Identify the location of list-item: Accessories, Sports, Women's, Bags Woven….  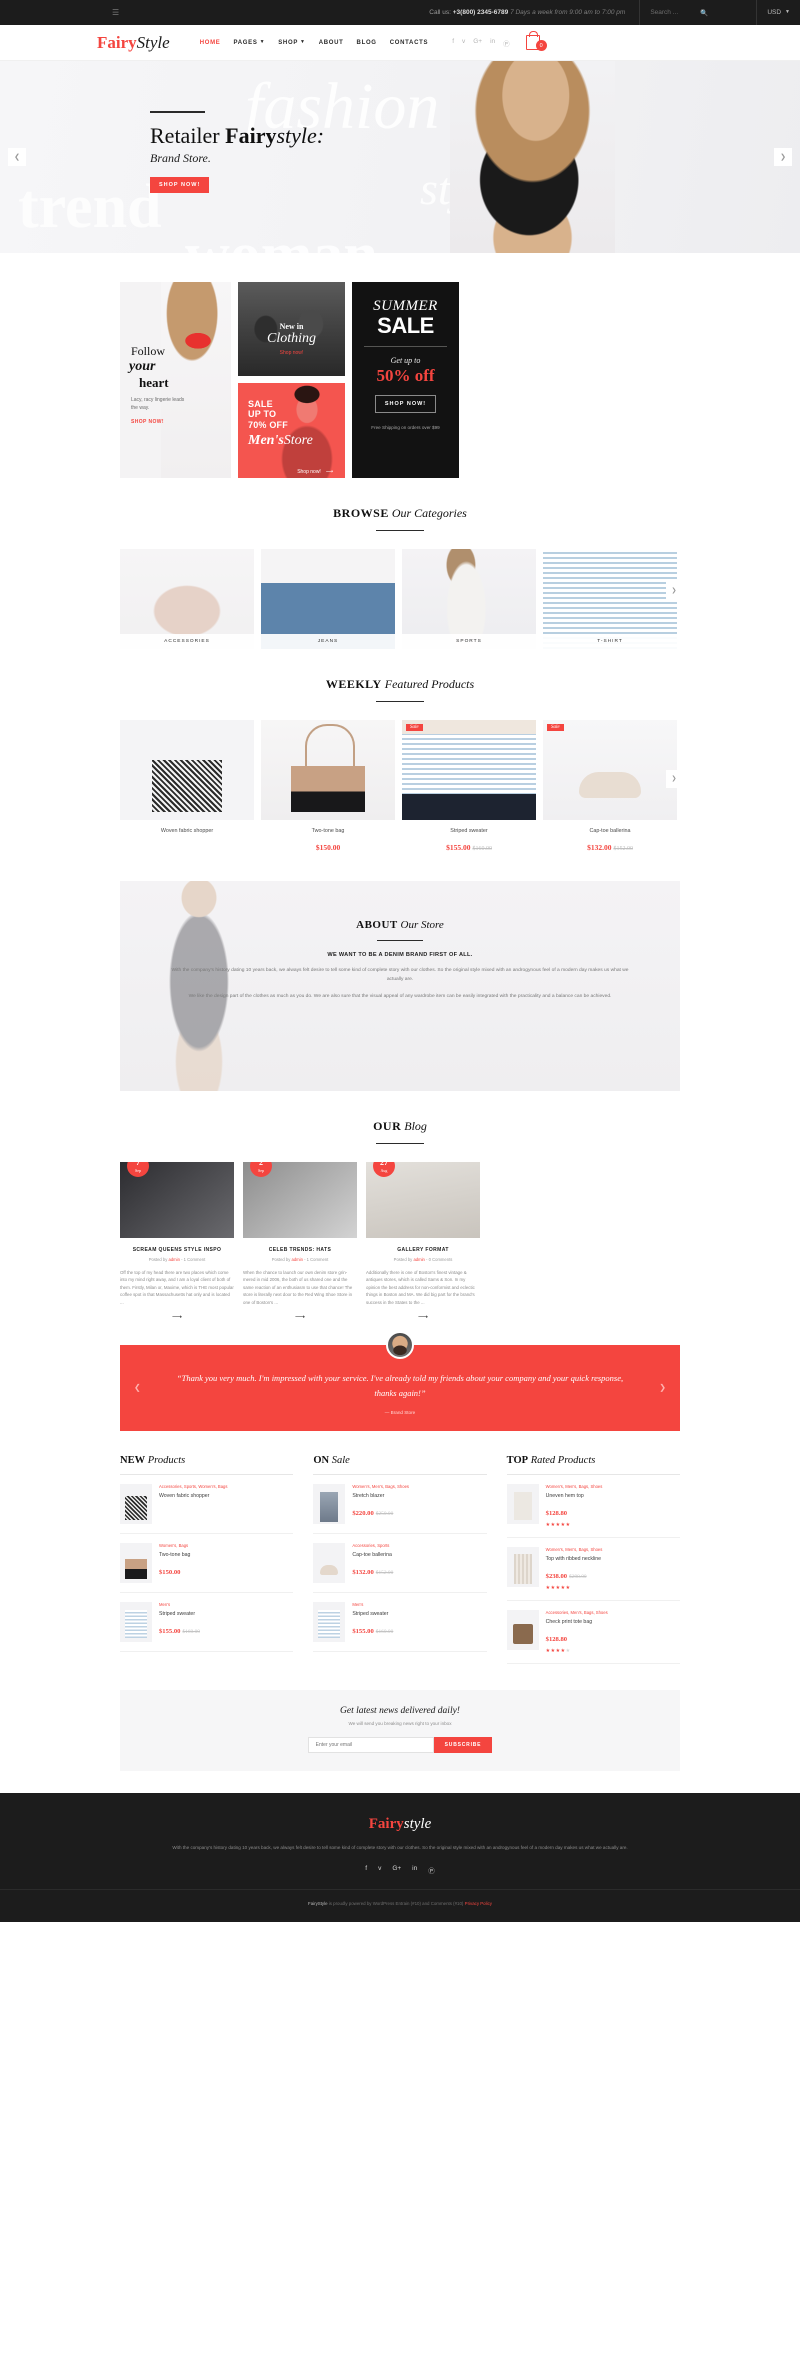
(207, 1505).